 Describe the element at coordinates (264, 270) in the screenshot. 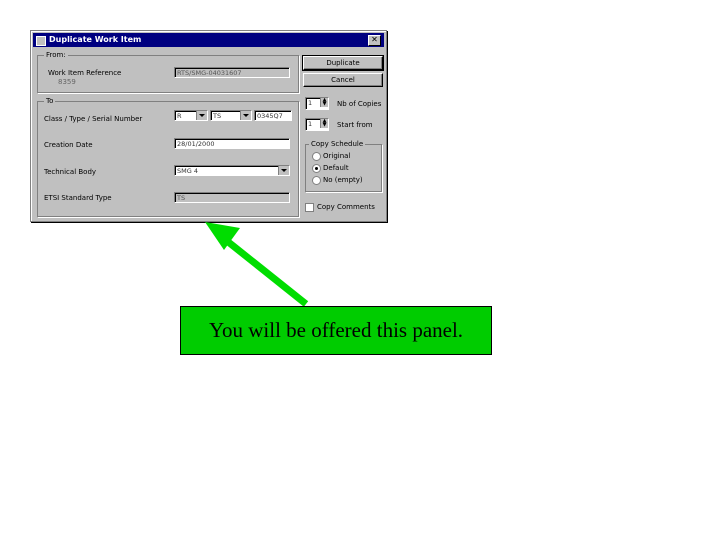

I see `arrow-shaft` at that location.